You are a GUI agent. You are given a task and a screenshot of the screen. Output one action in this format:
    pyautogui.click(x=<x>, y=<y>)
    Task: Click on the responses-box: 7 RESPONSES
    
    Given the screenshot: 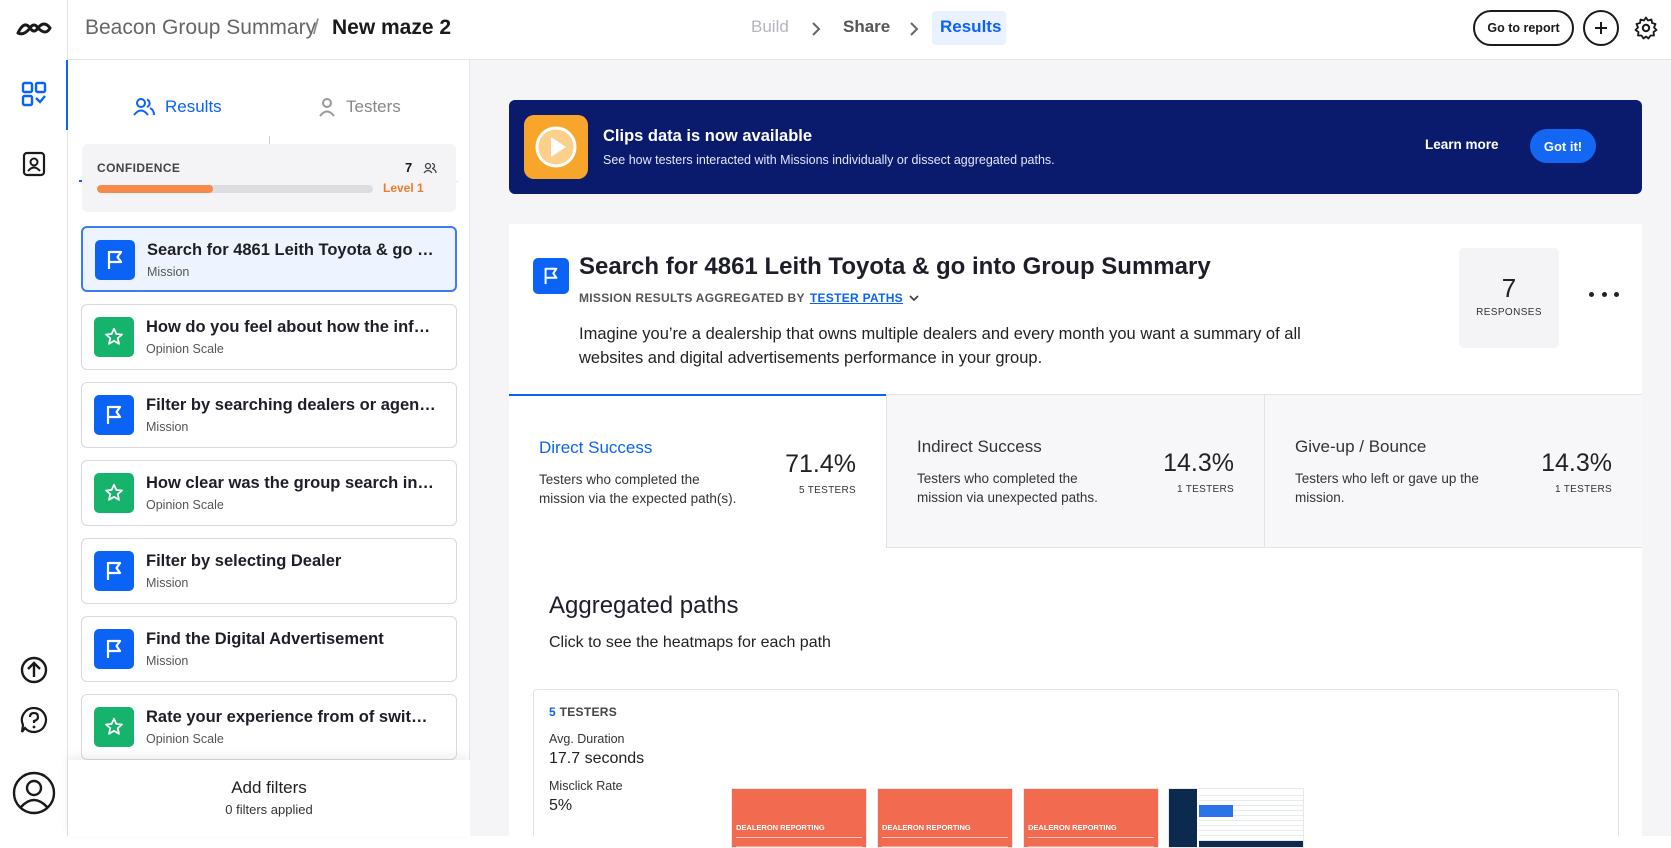 What is the action you would take?
    pyautogui.click(x=1509, y=298)
    